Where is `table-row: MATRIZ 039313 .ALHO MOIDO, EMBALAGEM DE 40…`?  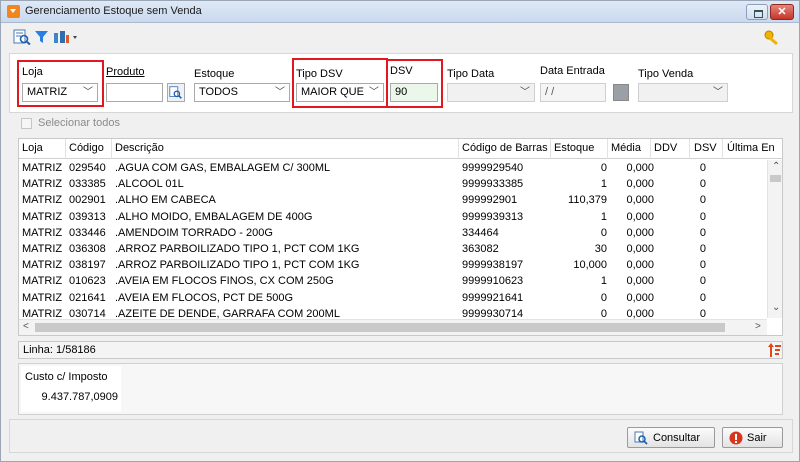 table-row: MATRIZ 039313 .ALHO MOIDO, EMBALAGEM DE 40… is located at coordinates (394, 217).